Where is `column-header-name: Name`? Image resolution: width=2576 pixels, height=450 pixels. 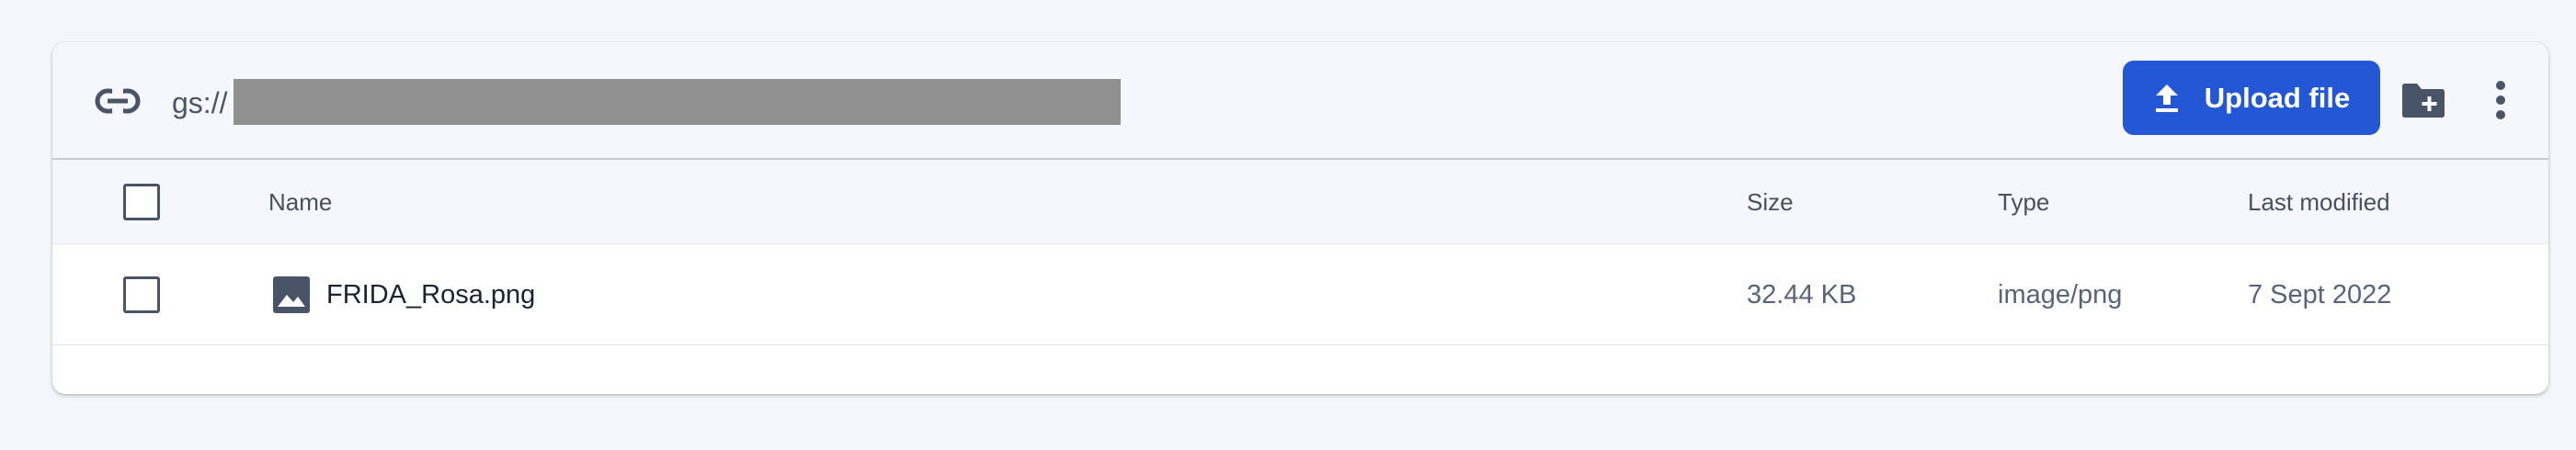
column-header-name: Name is located at coordinates (300, 202).